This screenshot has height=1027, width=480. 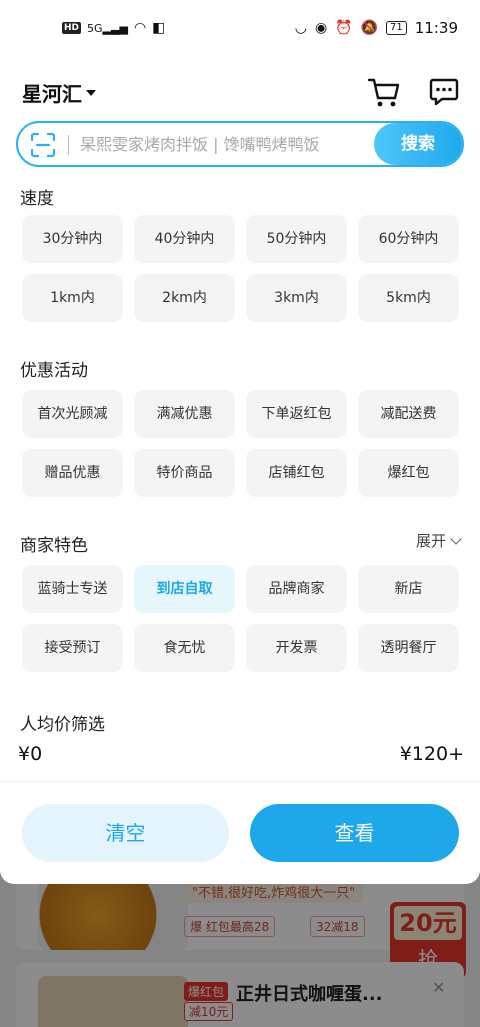 What do you see at coordinates (296, 473) in the screenshot?
I see `promotion-option: 店铺红包` at bounding box center [296, 473].